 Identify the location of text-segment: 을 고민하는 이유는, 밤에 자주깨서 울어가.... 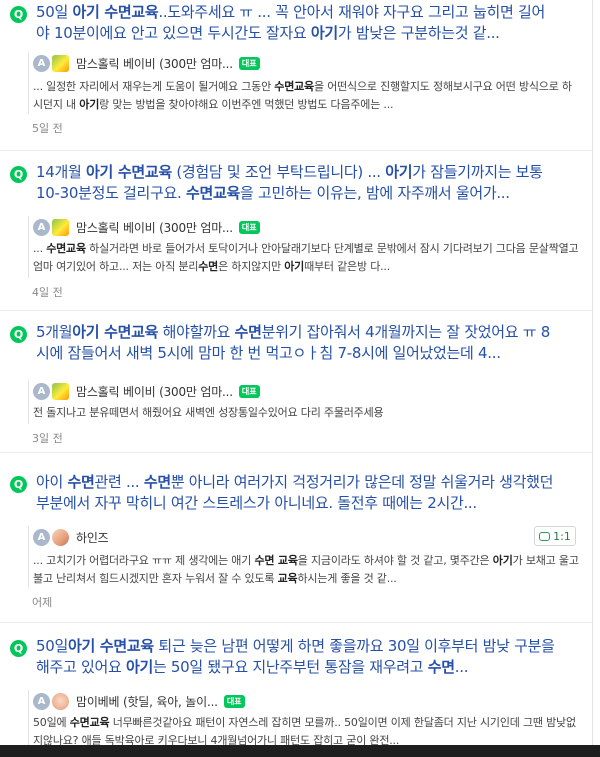
(375, 193).